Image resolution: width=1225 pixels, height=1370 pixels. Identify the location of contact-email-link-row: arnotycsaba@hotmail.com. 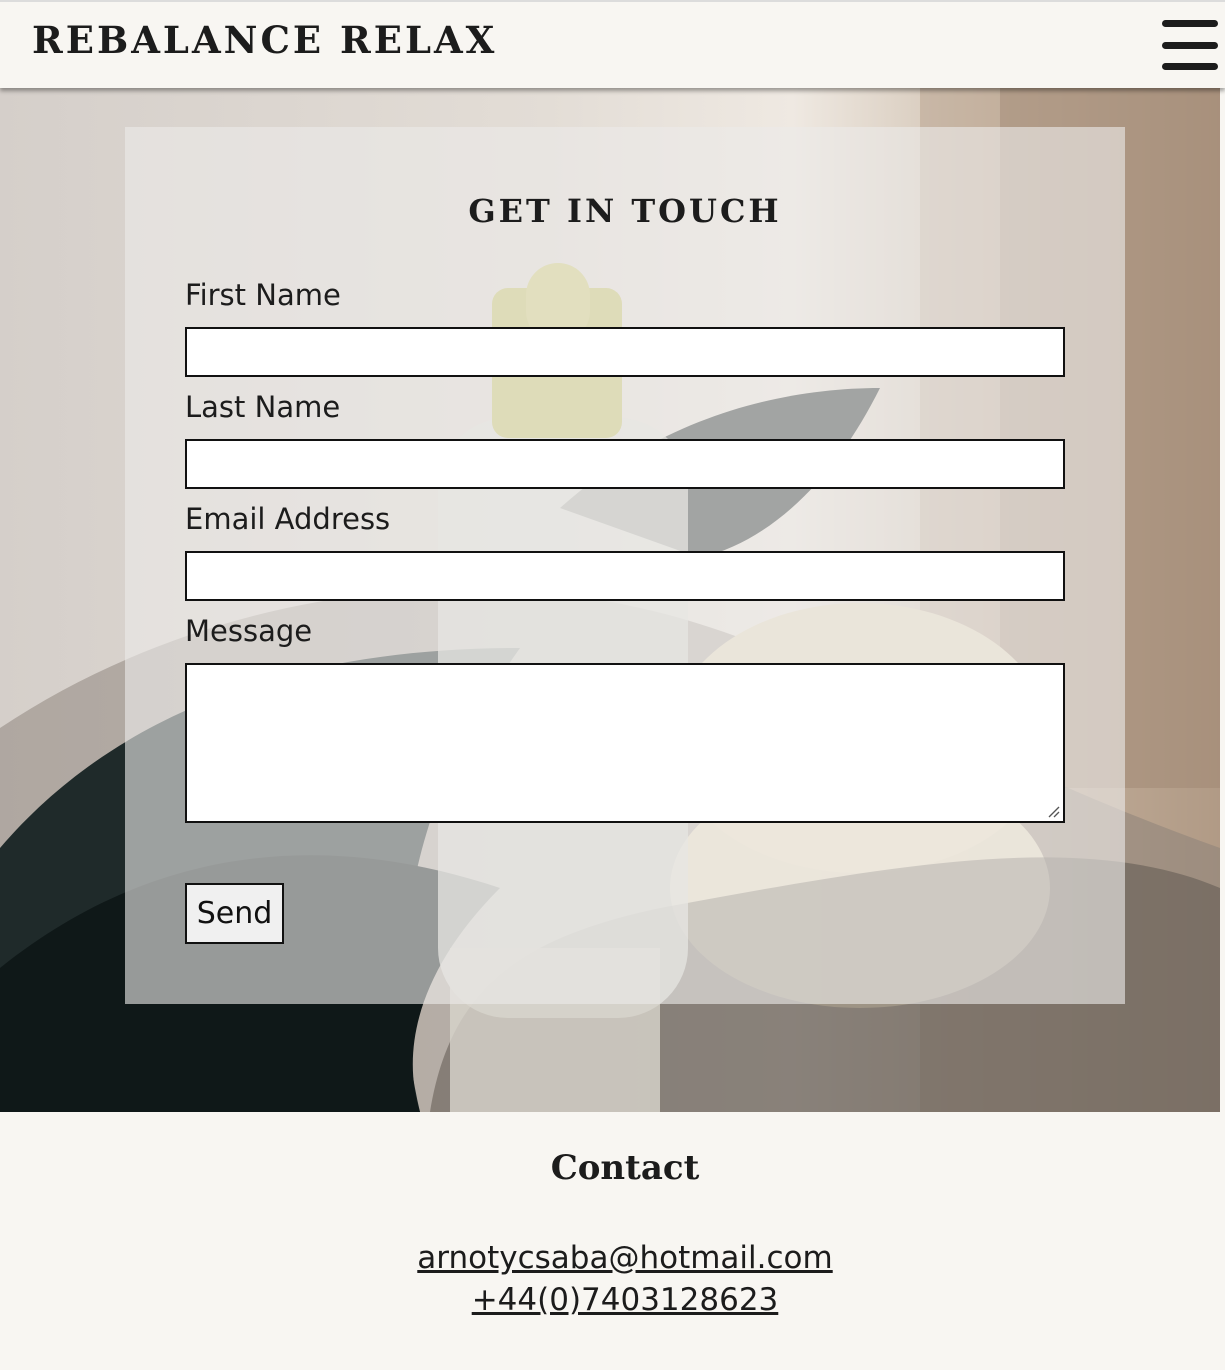
(612, 1258).